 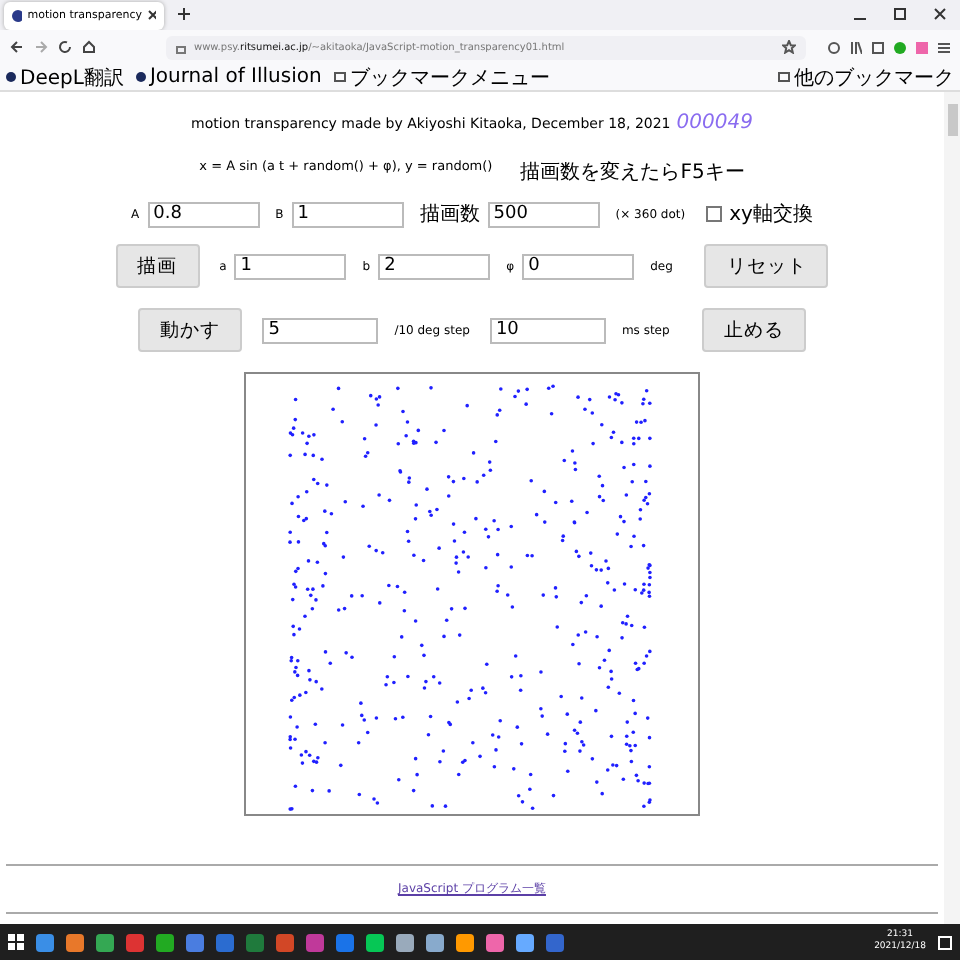 What do you see at coordinates (17, 47) in the screenshot?
I see `back-icon` at bounding box center [17, 47].